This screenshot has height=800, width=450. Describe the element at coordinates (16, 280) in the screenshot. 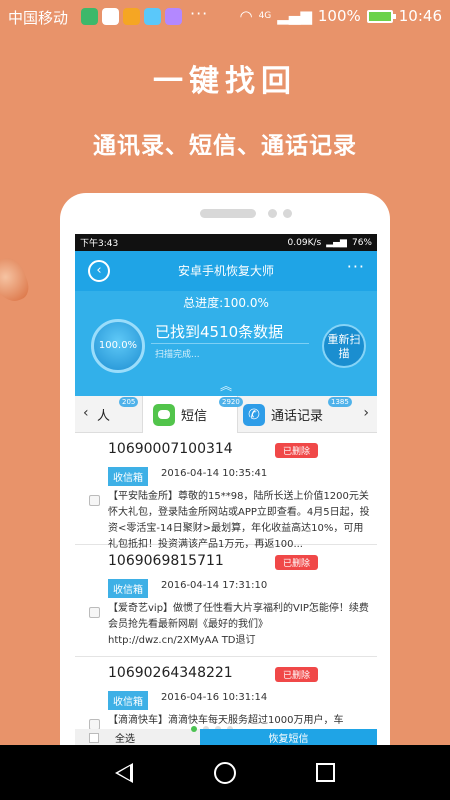

I see `lantern-decoration` at that location.